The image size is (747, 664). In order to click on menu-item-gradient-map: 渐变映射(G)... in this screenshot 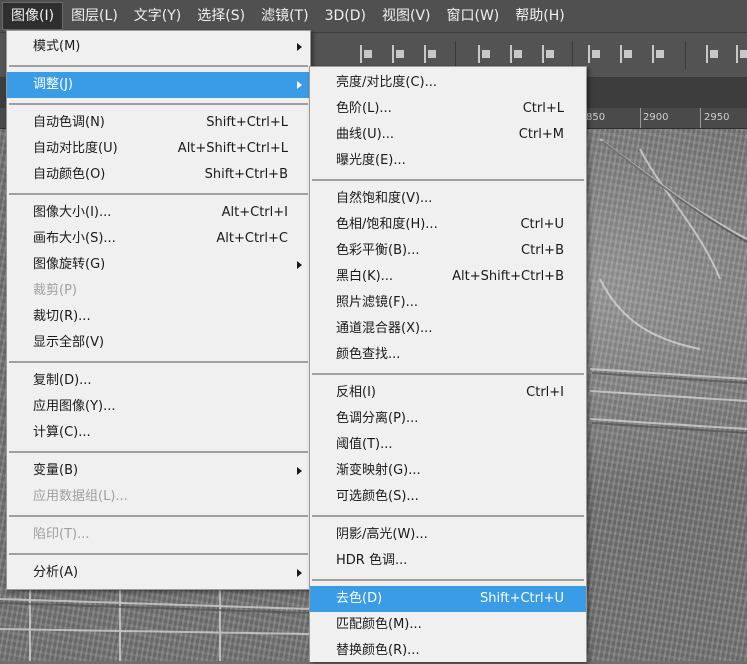, I will do `click(448, 471)`.